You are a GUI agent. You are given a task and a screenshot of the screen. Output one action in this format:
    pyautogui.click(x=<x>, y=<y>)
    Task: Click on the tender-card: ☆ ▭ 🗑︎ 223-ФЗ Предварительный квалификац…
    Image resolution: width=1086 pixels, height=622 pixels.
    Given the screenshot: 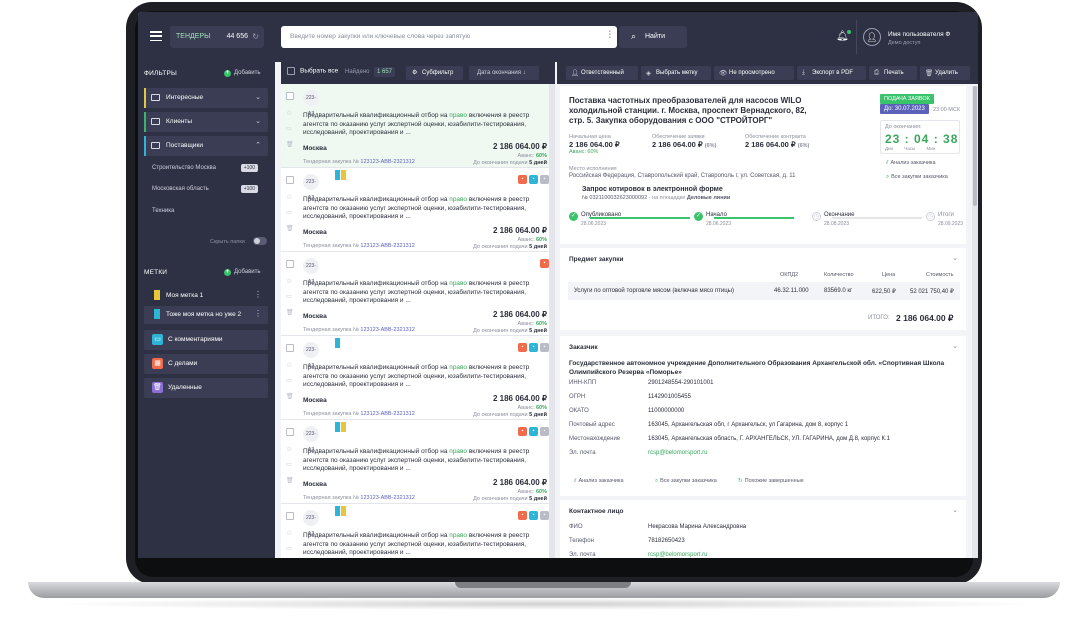 What is the action you would take?
    pyautogui.click(x=418, y=126)
    